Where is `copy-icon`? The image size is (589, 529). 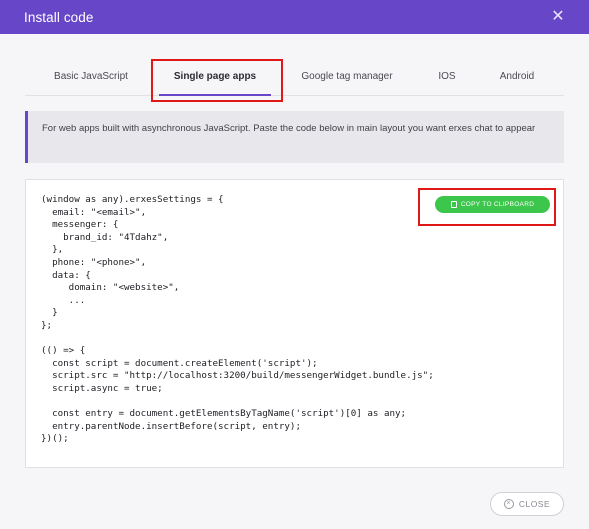 copy-icon is located at coordinates (453, 204).